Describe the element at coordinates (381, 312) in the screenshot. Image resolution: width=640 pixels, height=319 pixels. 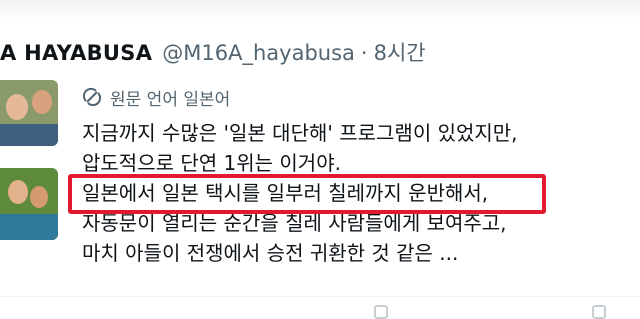
I see `reply-icon` at that location.